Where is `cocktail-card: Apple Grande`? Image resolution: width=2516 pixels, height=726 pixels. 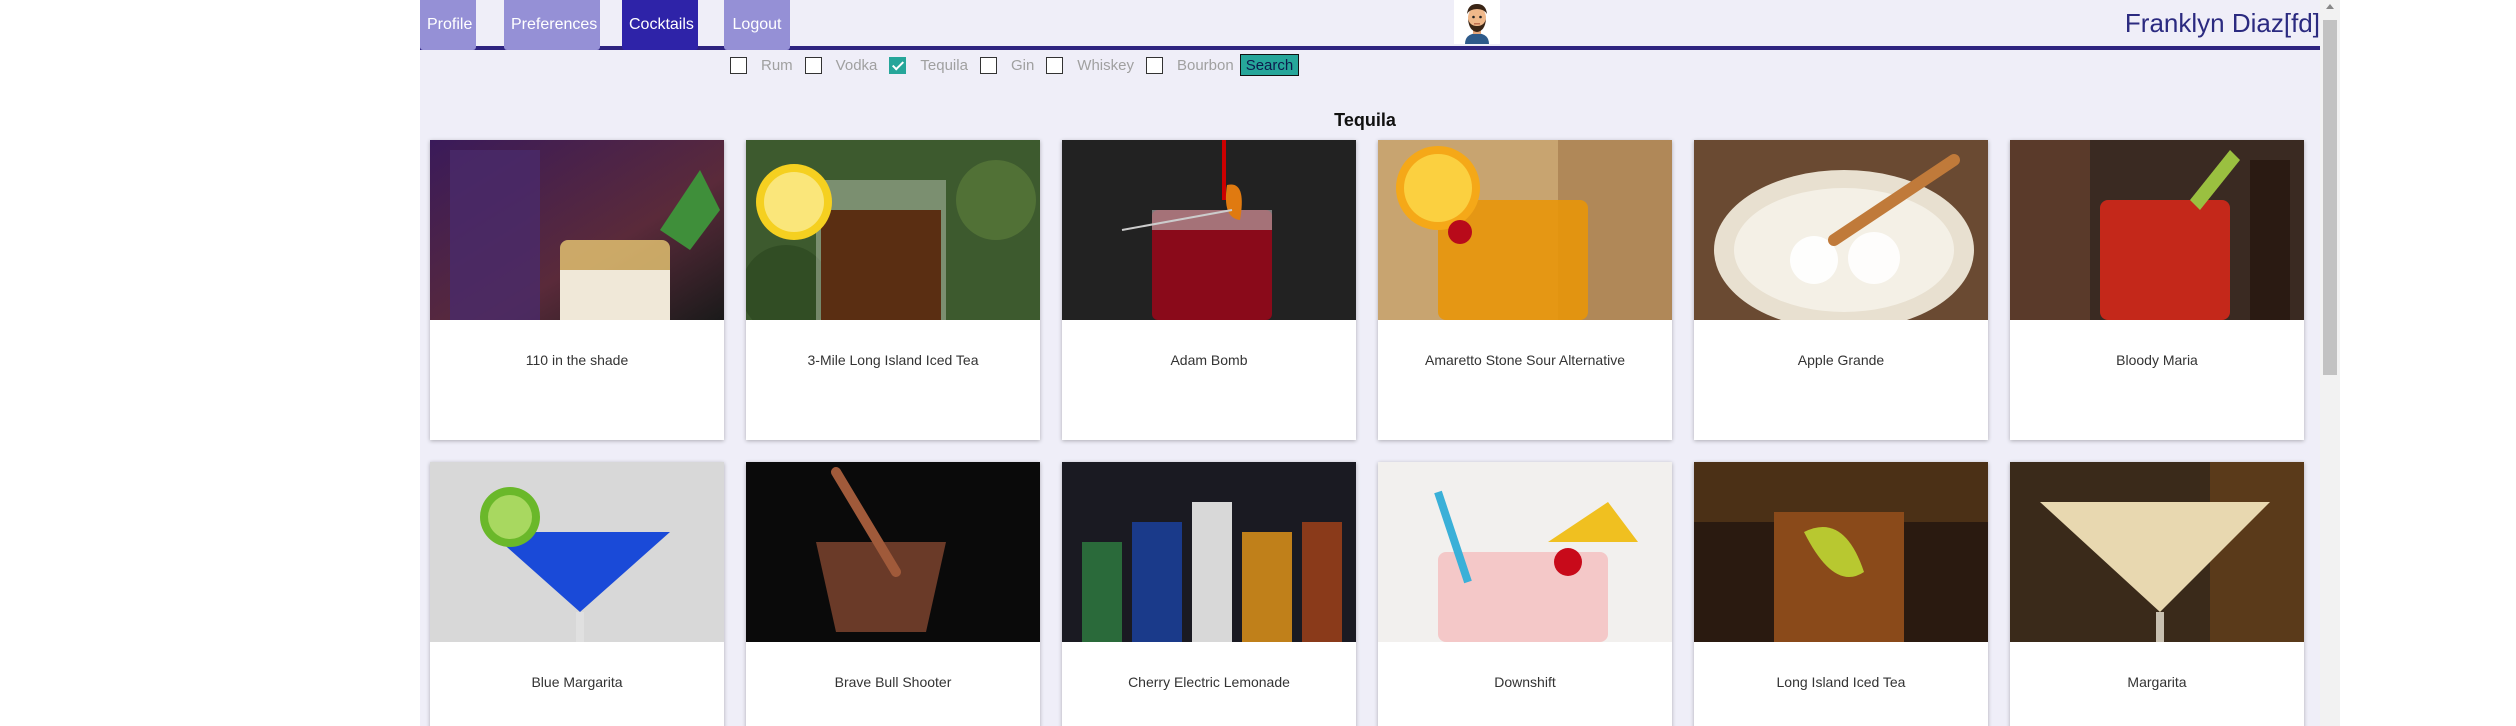 cocktail-card: Apple Grande is located at coordinates (1841, 290).